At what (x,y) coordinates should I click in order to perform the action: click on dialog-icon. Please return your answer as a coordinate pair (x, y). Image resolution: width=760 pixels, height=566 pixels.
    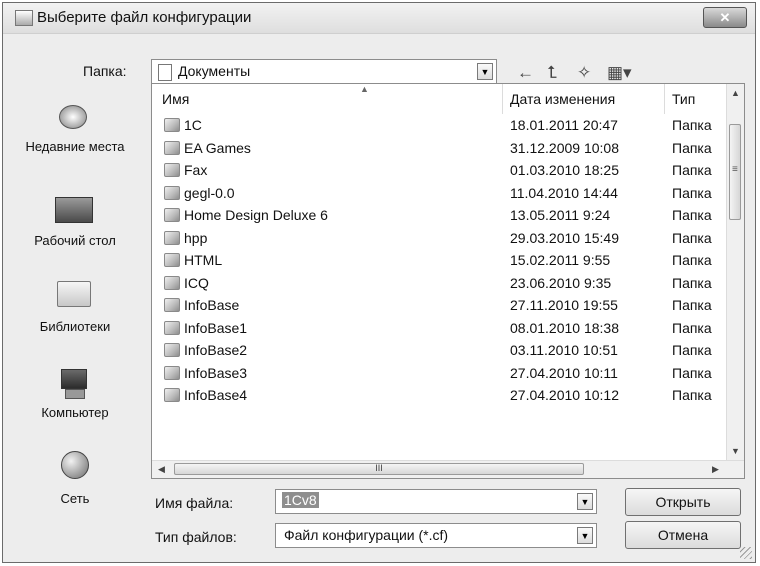
    Looking at the image, I should click on (24, 18).